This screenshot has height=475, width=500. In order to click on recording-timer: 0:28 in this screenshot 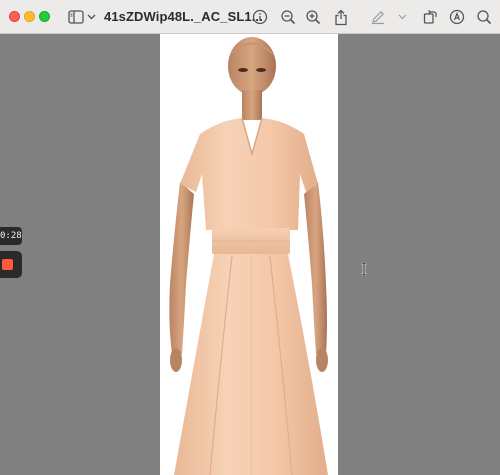, I will do `click(11, 236)`.